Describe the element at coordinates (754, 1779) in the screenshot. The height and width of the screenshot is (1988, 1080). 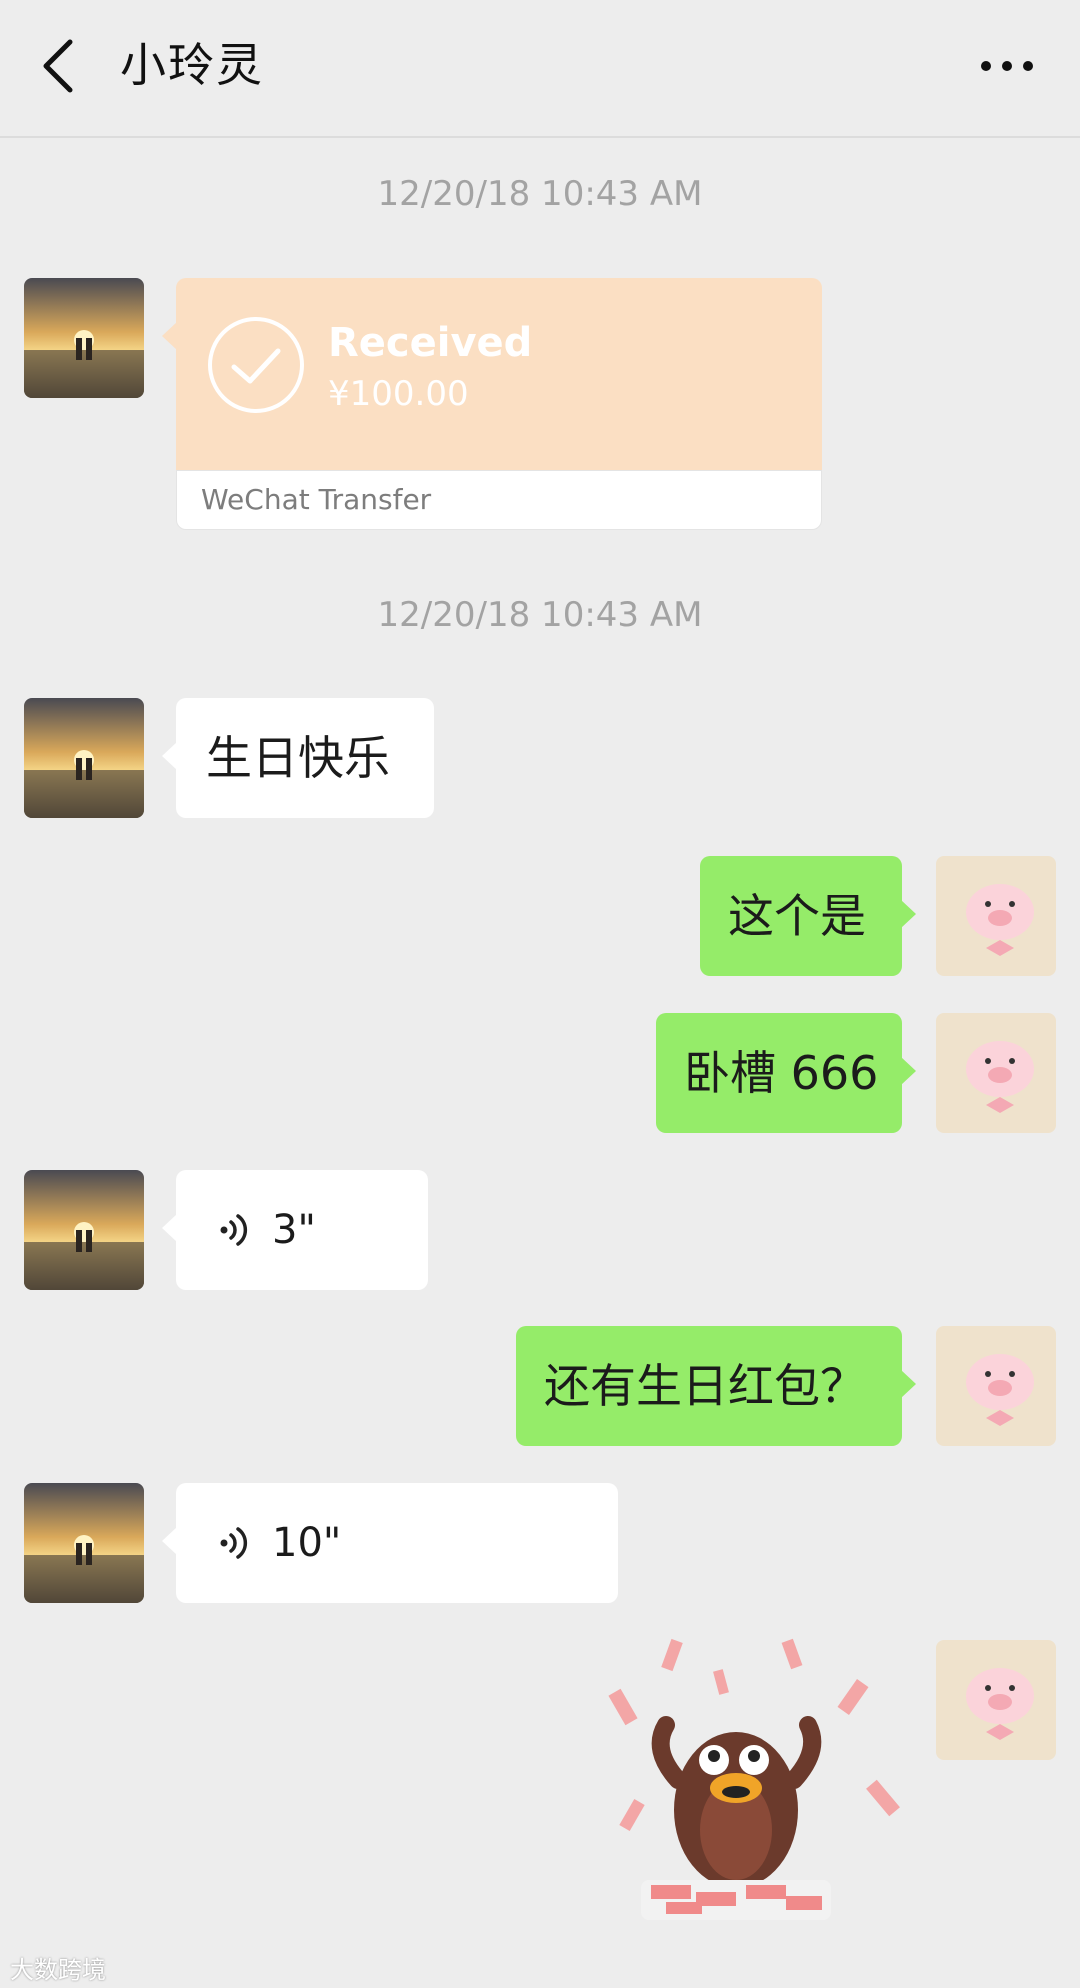
I see `penguin-money-sticker-icon` at that location.